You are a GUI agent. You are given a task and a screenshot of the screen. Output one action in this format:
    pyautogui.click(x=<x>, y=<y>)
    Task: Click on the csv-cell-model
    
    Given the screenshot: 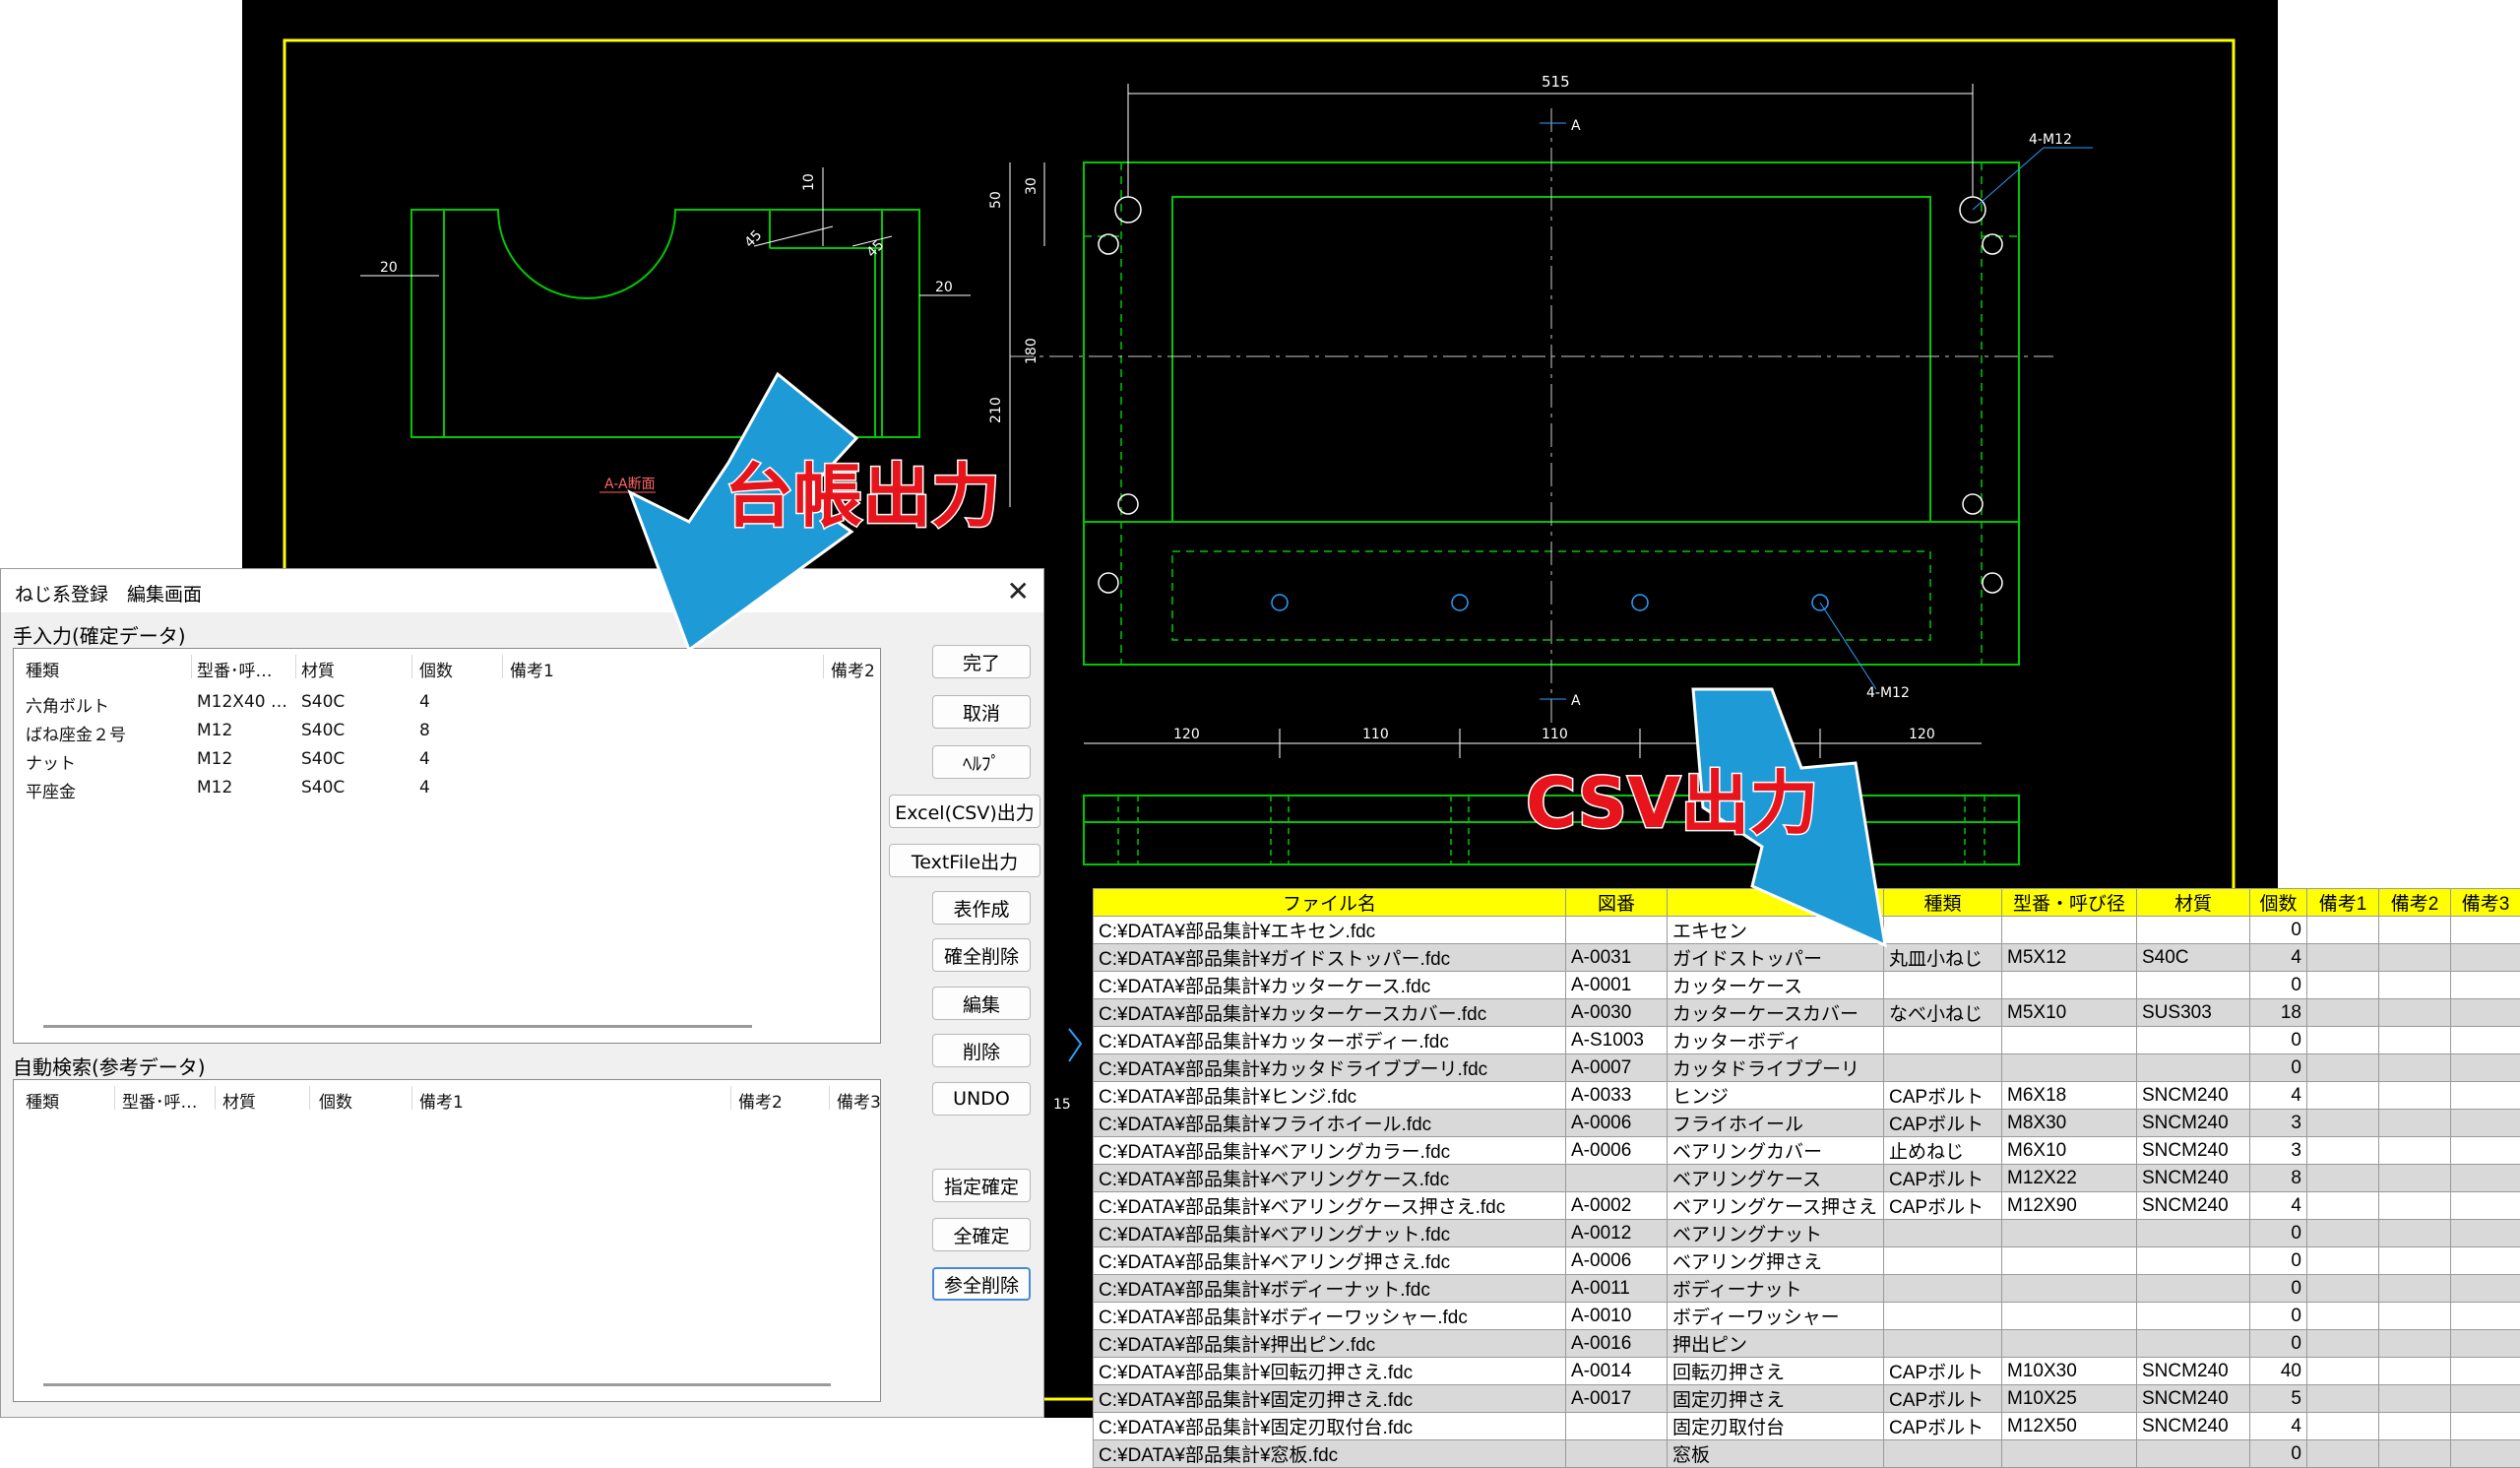 What is the action you would take?
    pyautogui.click(x=2069, y=1289)
    